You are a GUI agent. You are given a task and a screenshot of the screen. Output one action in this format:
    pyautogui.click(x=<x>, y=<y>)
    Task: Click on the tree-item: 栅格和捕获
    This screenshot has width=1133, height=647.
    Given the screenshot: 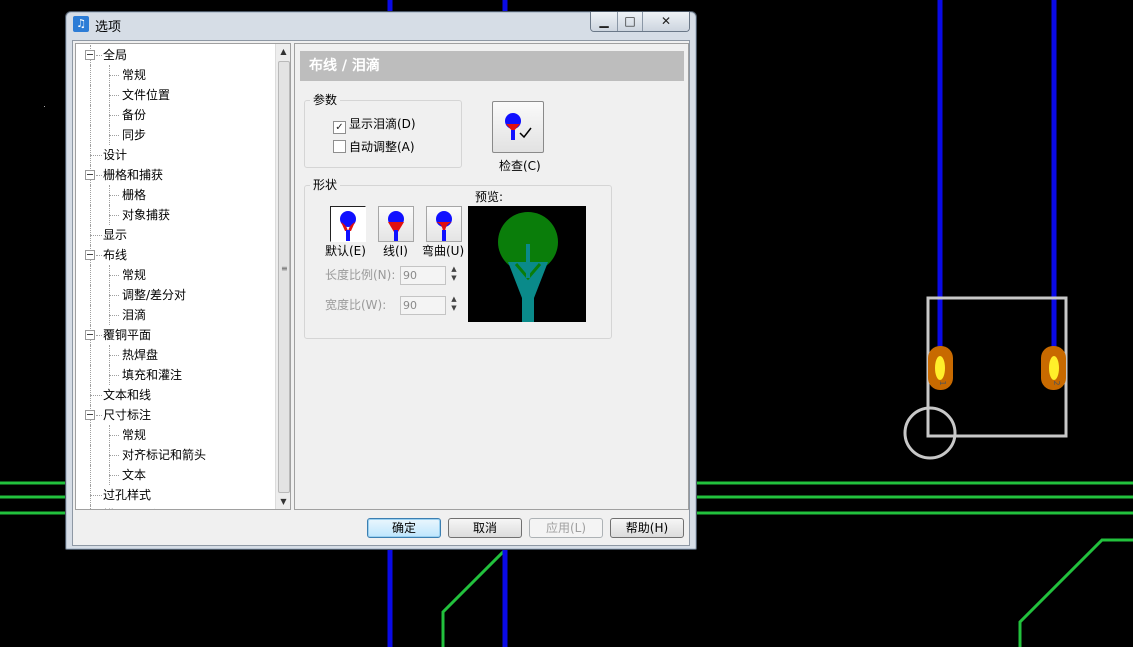 What is the action you would take?
    pyautogui.click(x=133, y=175)
    